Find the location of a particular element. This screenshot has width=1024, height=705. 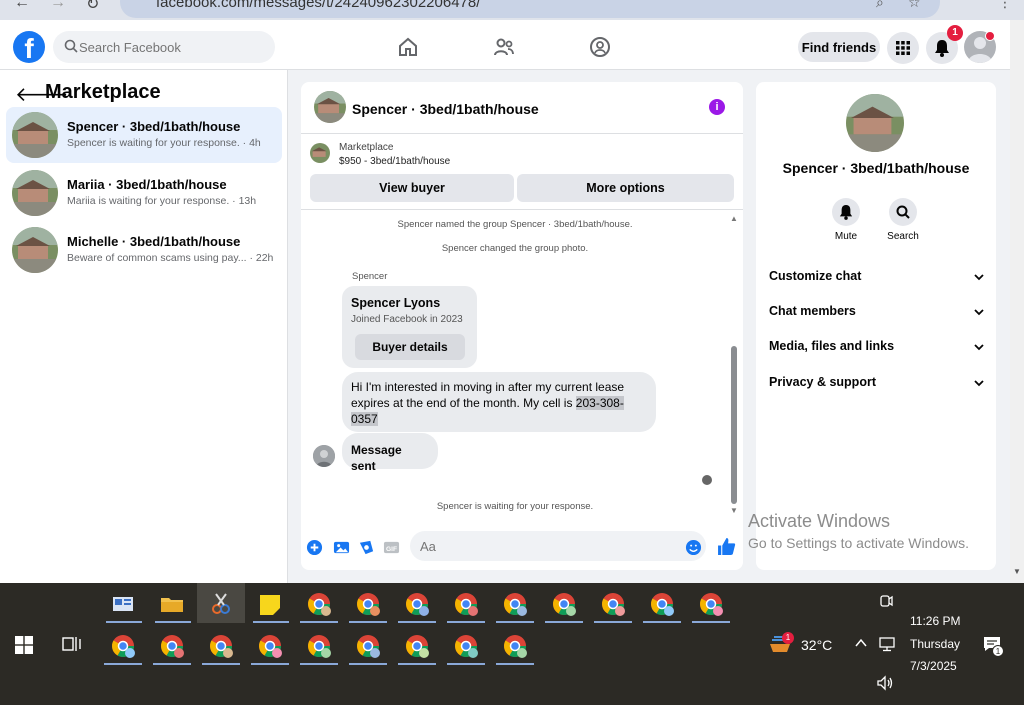

meet-now-icon is located at coordinates (886, 601).